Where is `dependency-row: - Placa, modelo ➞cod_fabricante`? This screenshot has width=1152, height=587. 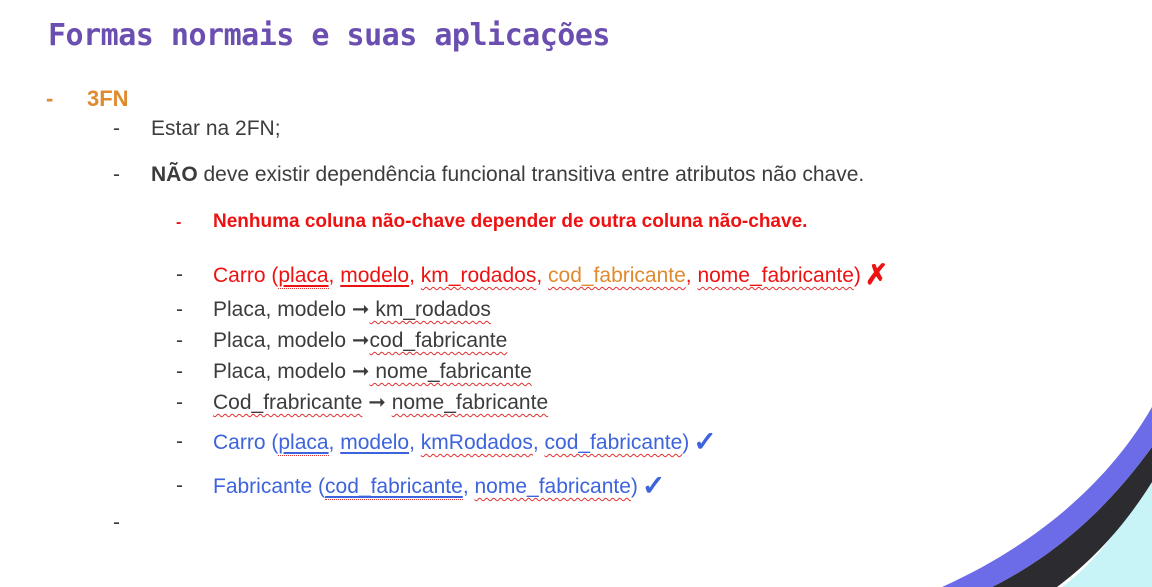 dependency-row: - Placa, modelo ➞cod_fabricante is located at coordinates (341, 341).